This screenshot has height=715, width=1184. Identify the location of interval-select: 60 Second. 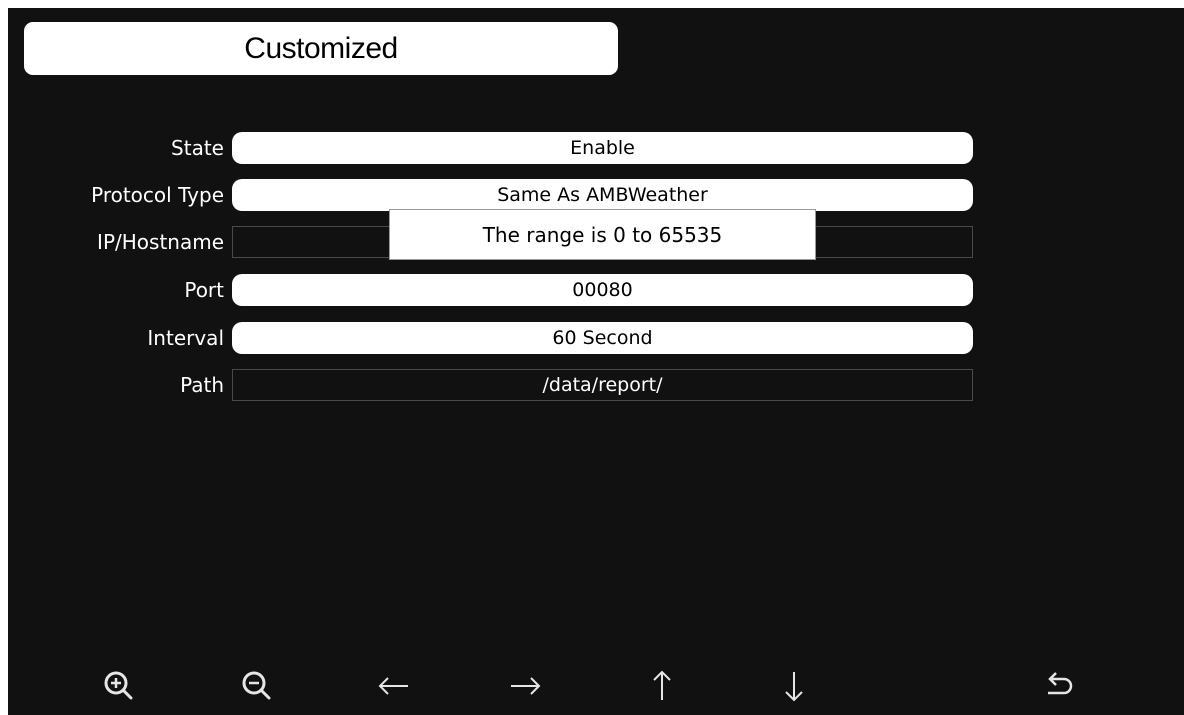
(602, 338).